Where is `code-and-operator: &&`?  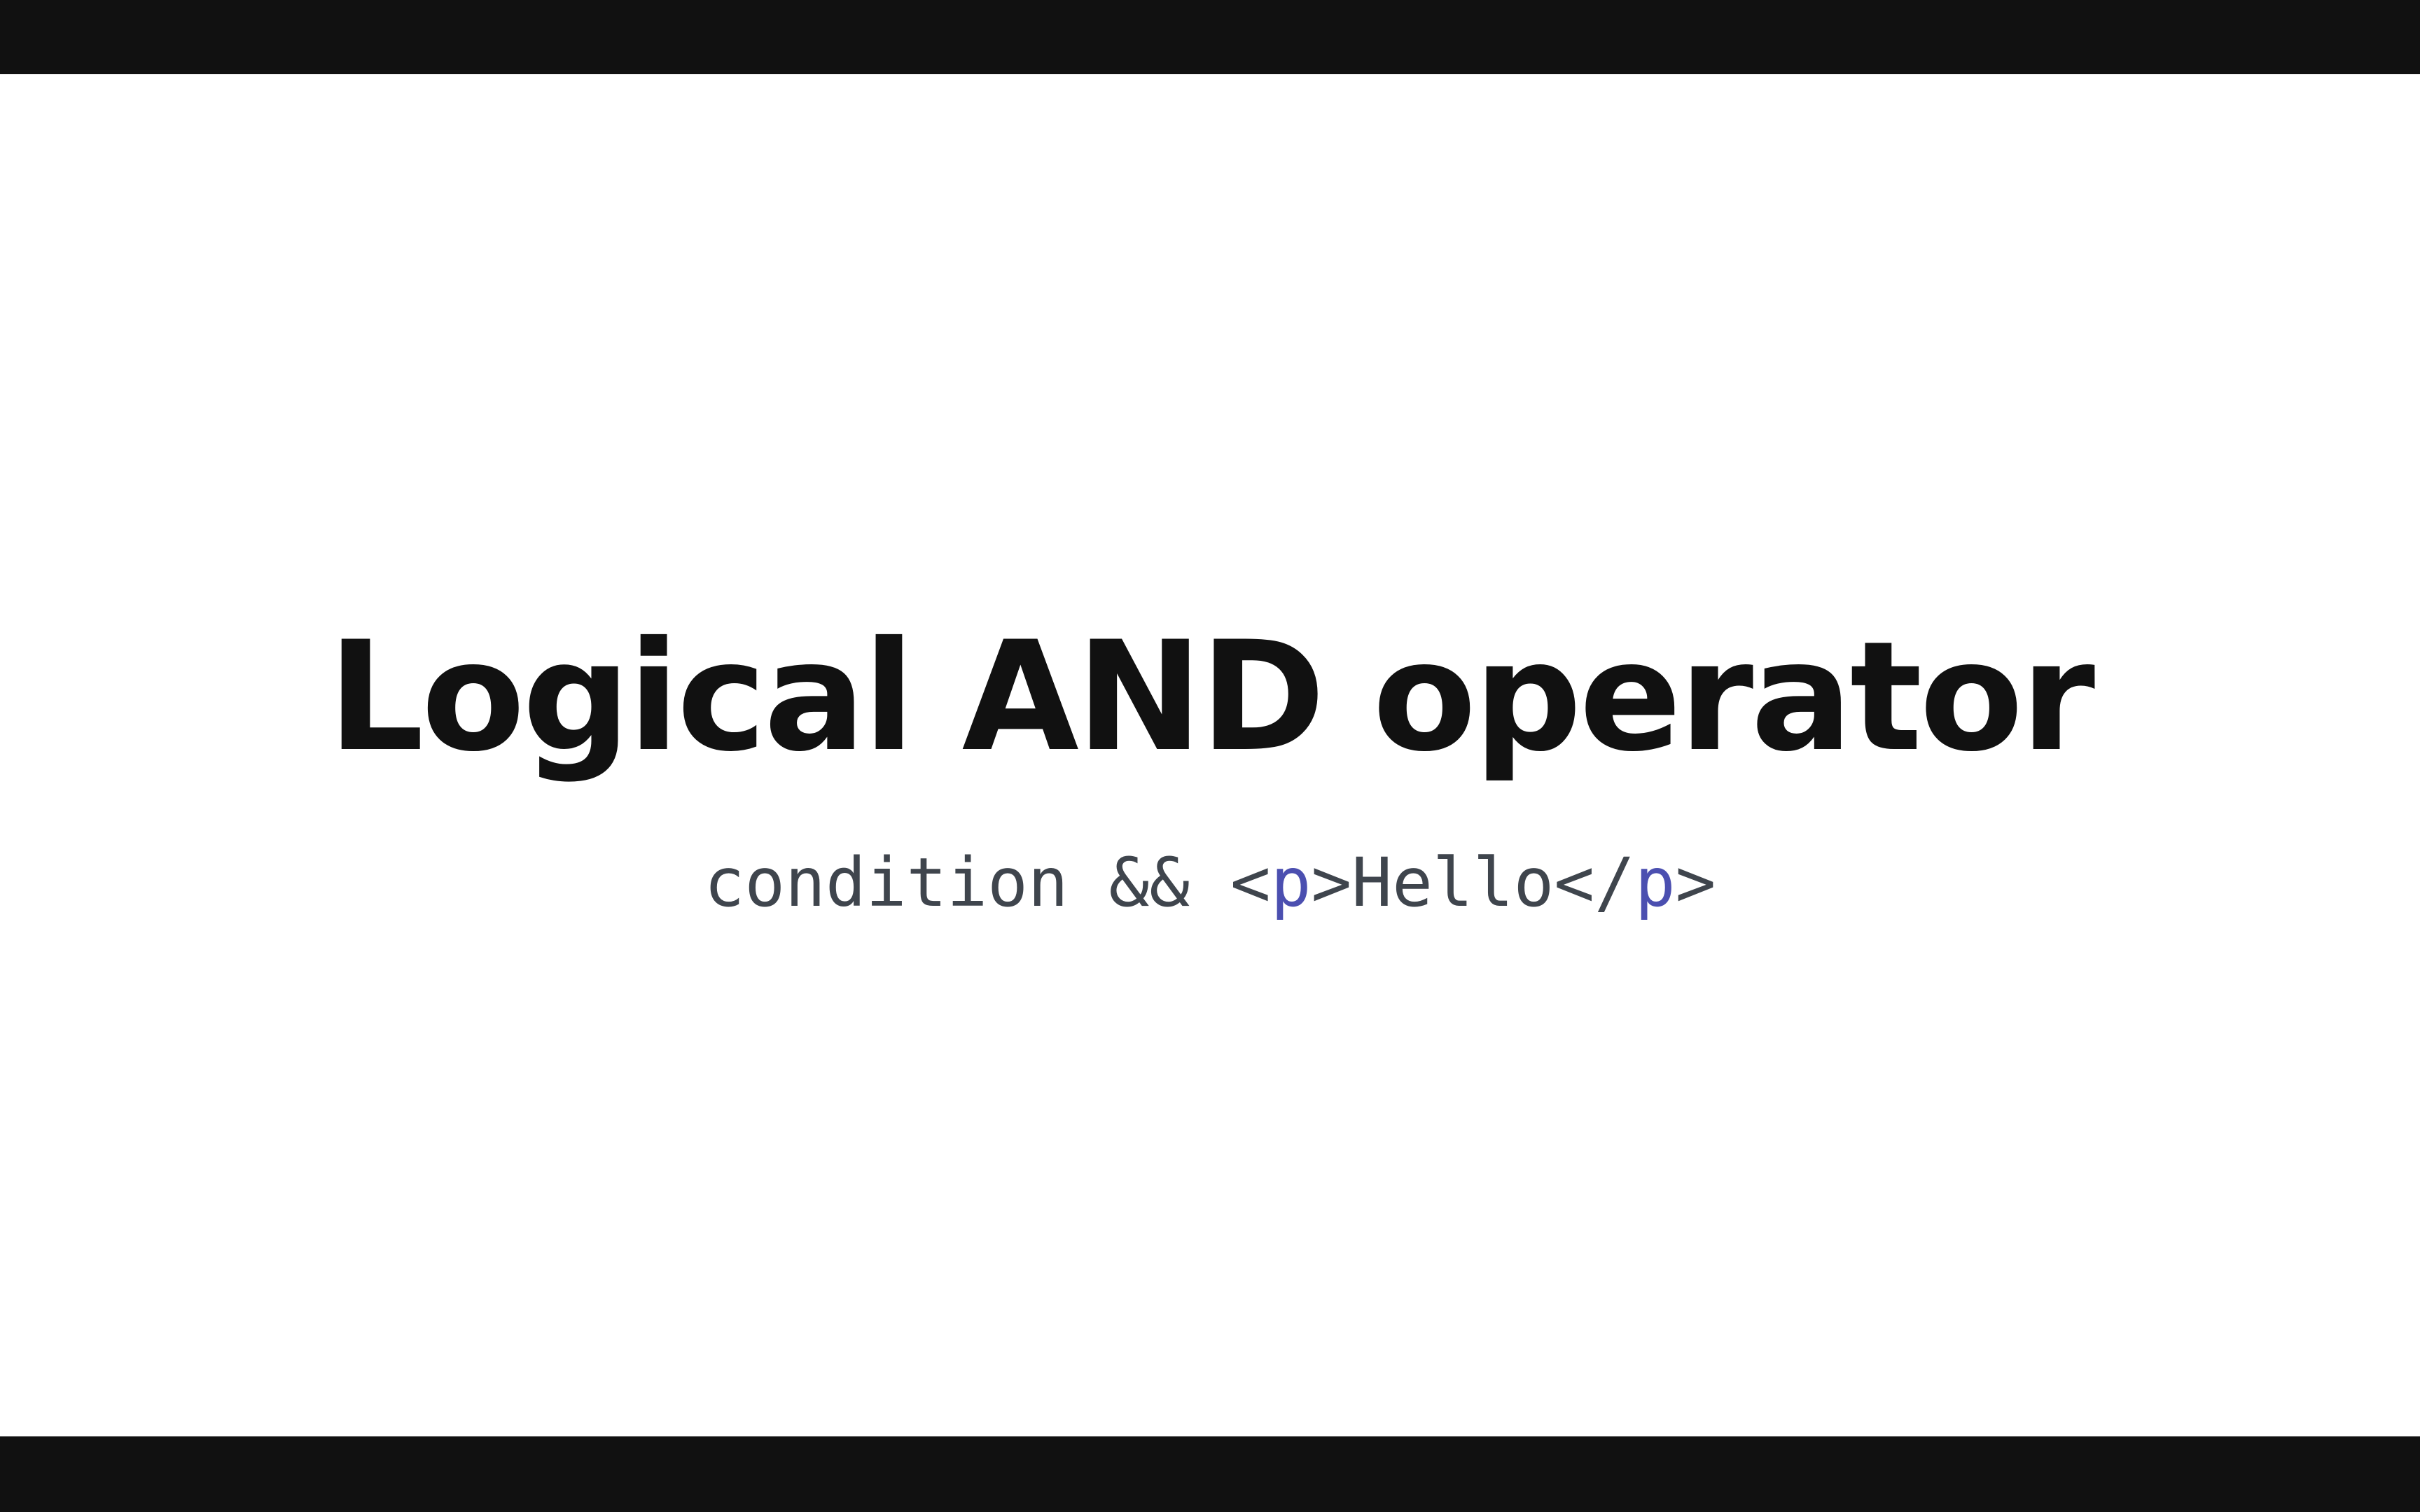
code-and-operator: && is located at coordinates (1149, 883).